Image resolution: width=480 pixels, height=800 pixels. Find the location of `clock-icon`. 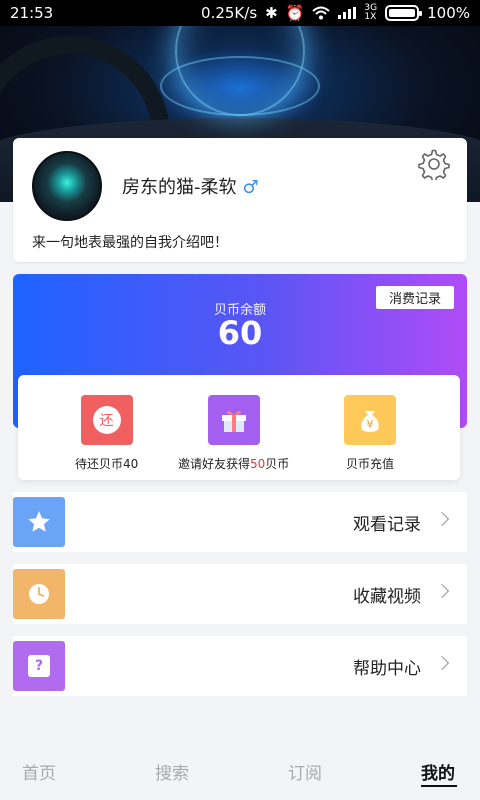

clock-icon is located at coordinates (39, 594).